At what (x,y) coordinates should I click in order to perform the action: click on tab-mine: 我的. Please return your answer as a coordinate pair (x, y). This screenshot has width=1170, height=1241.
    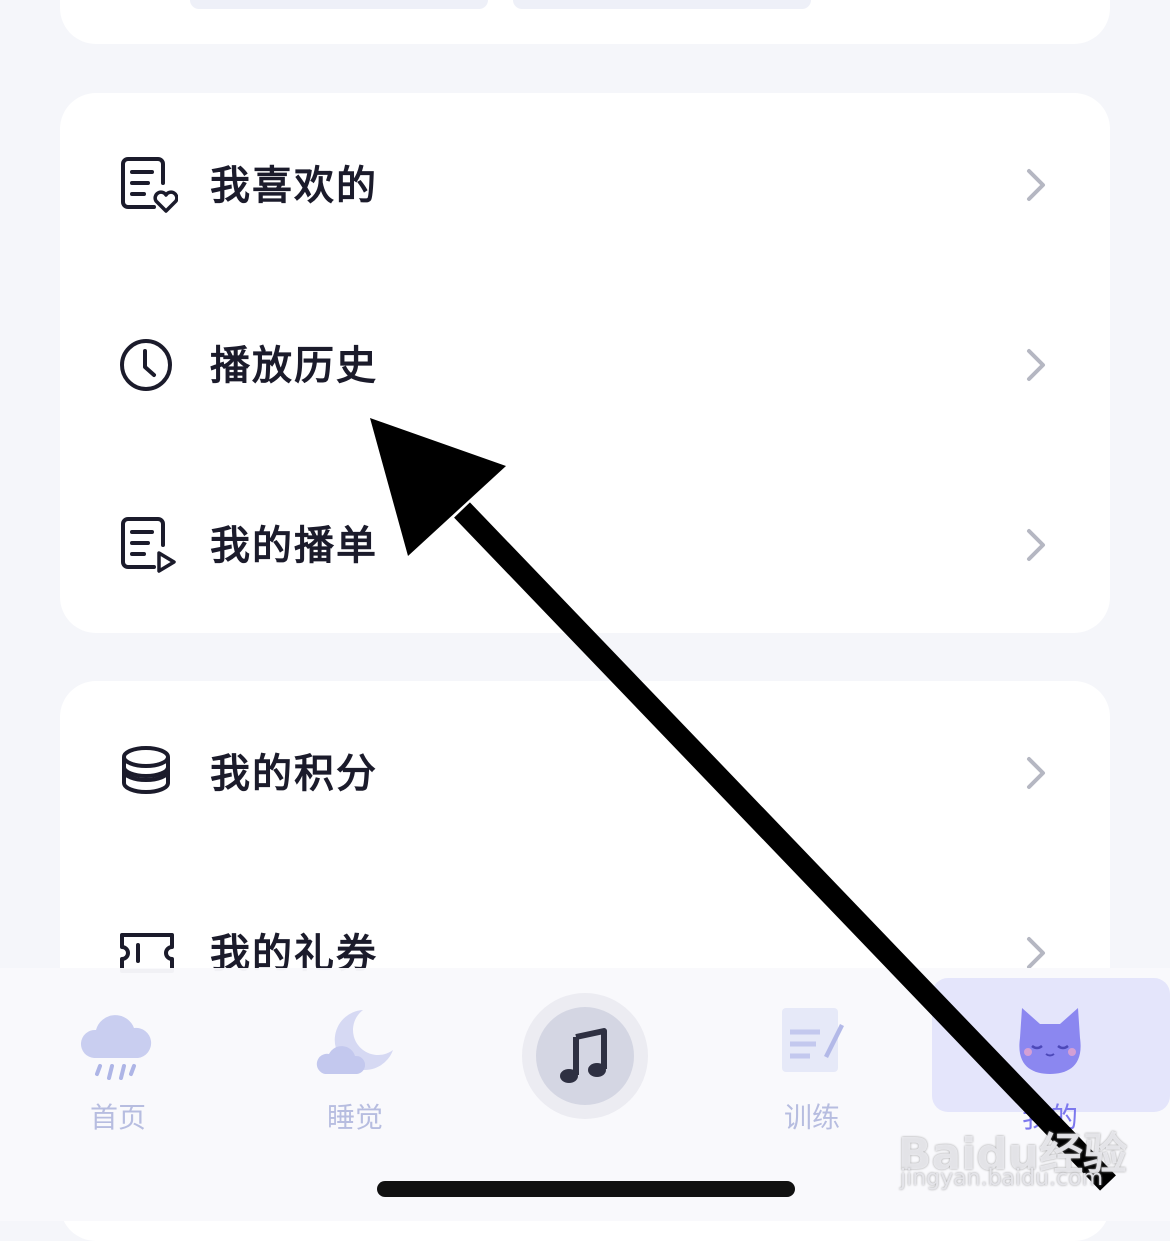
    Looking at the image, I should click on (1050, 1051).